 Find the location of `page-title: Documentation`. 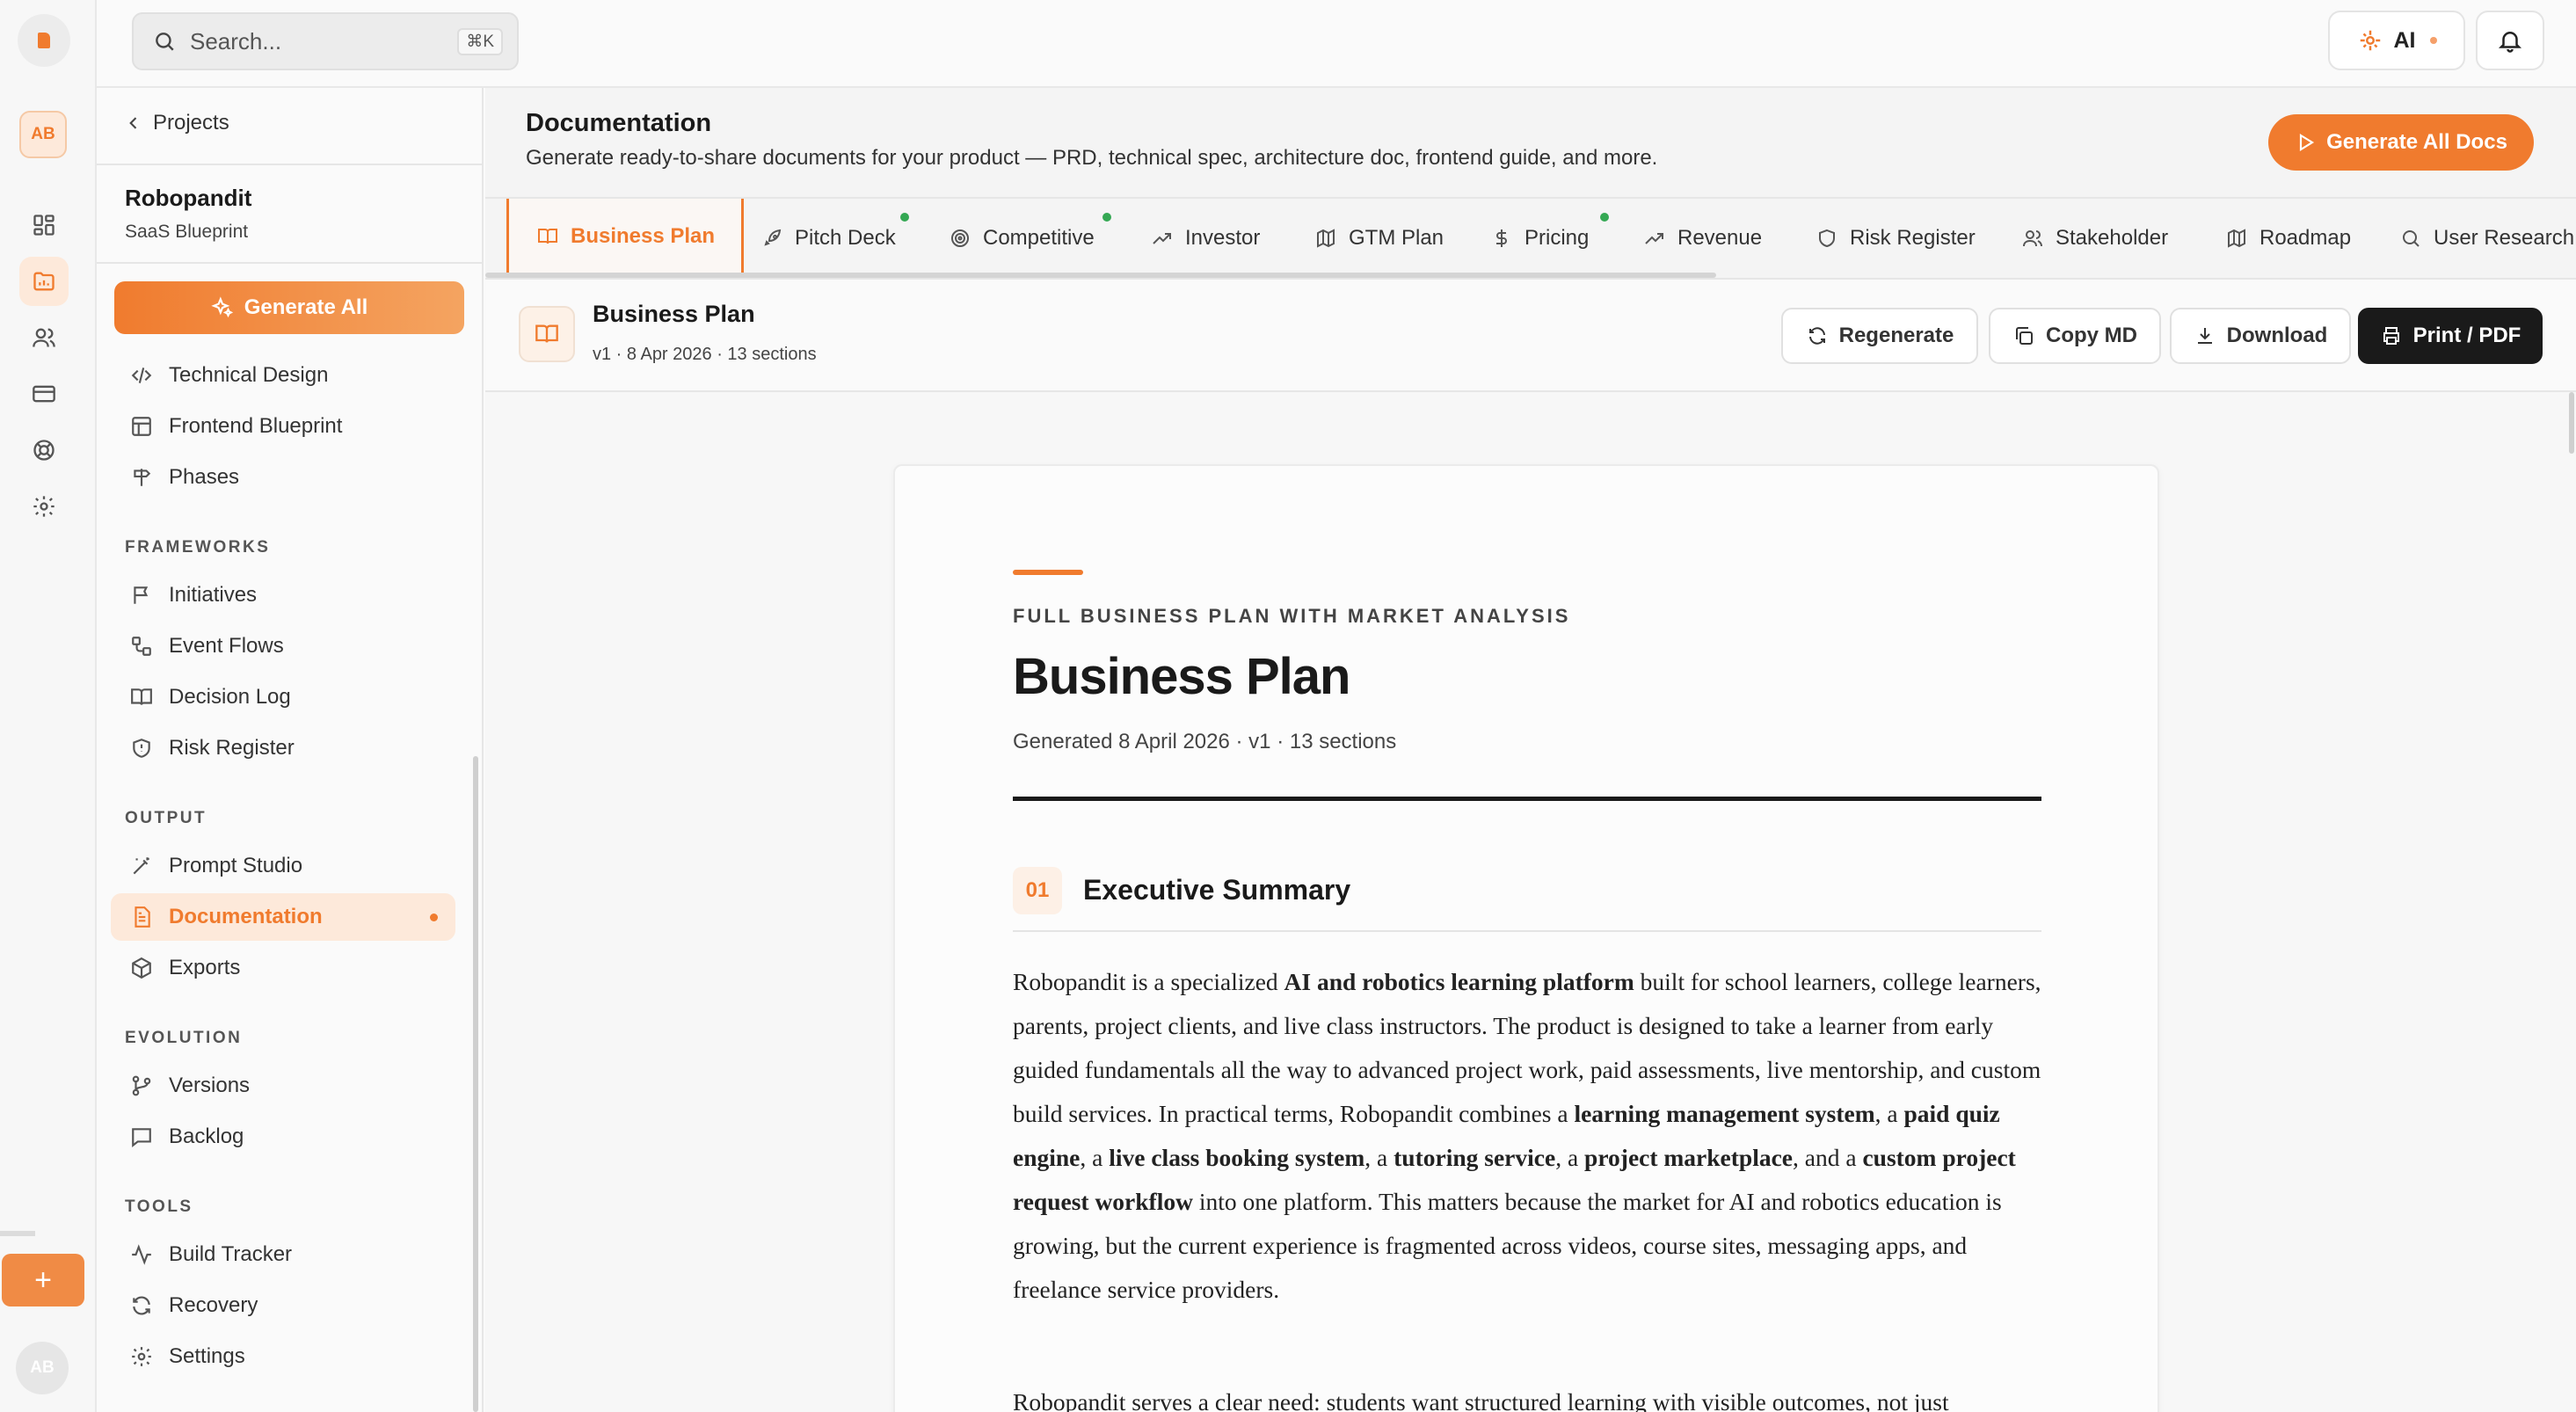

page-title: Documentation is located at coordinates (619, 123).